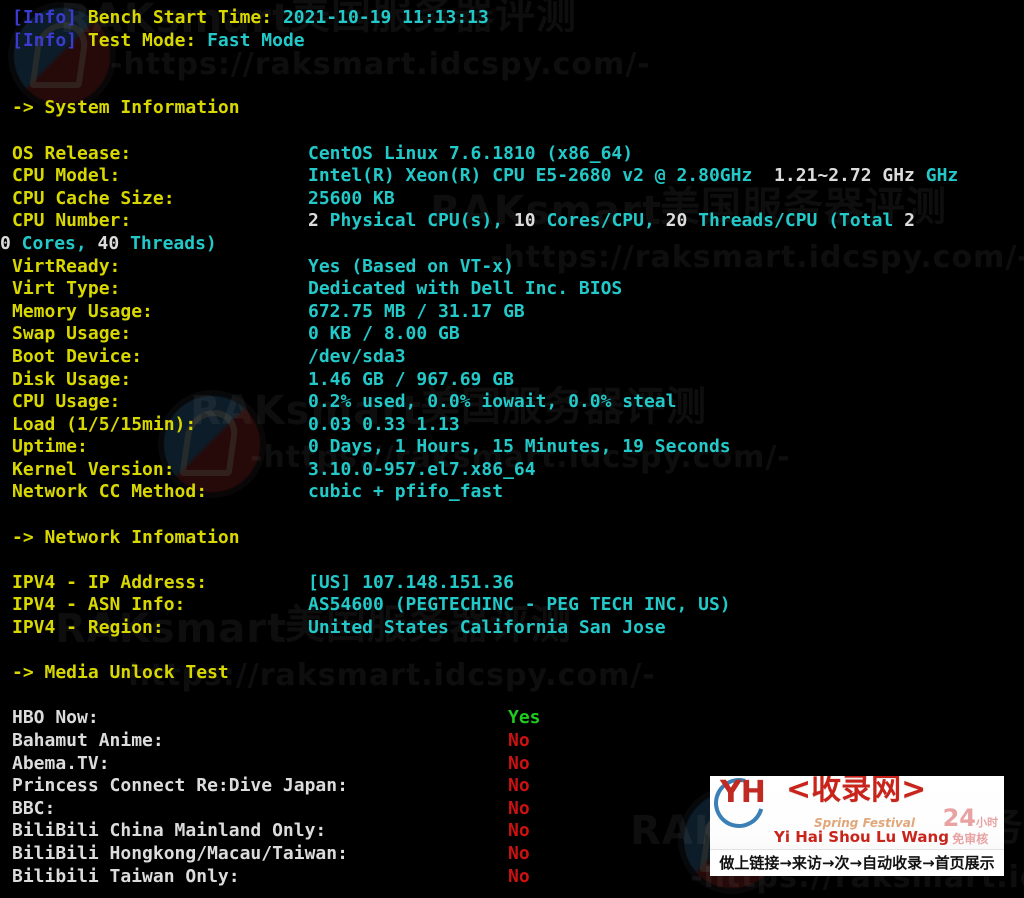 The height and width of the screenshot is (898, 1024). I want to click on badge-sub: 免审核, so click(970, 839).